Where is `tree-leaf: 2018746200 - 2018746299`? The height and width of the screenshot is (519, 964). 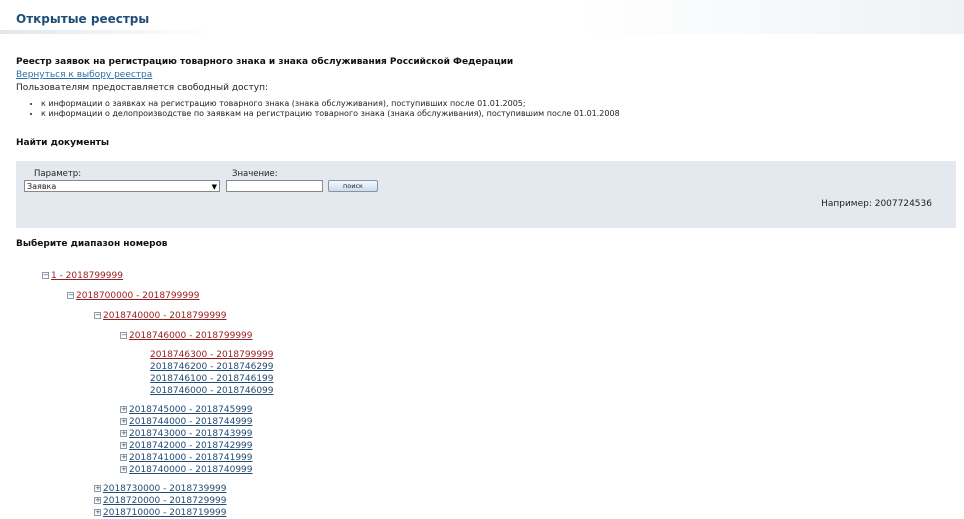
tree-leaf: 2018746200 - 2018746299 is located at coordinates (212, 367).